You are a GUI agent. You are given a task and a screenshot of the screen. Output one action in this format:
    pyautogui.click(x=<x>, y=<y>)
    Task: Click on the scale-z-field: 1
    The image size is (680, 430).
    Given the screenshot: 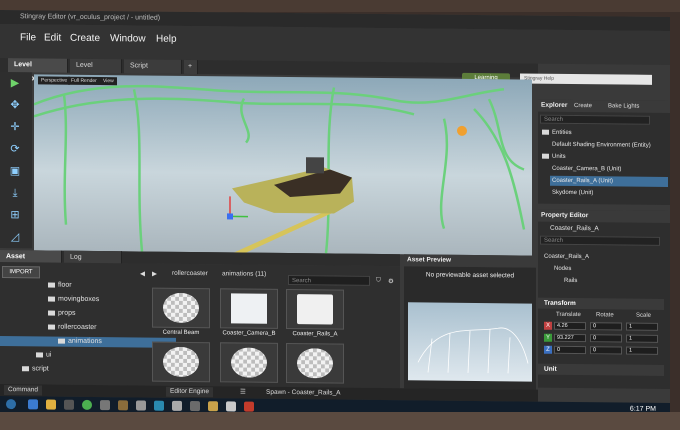 What is the action you would take?
    pyautogui.click(x=642, y=350)
    